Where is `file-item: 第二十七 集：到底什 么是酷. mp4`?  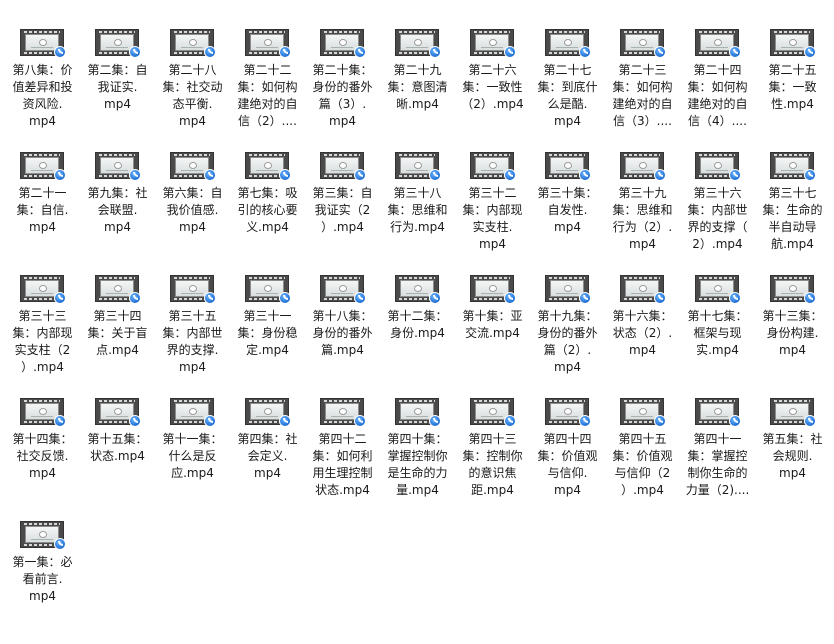 file-item: 第二十七 集：到底什 么是酷. mp4 is located at coordinates (567, 90).